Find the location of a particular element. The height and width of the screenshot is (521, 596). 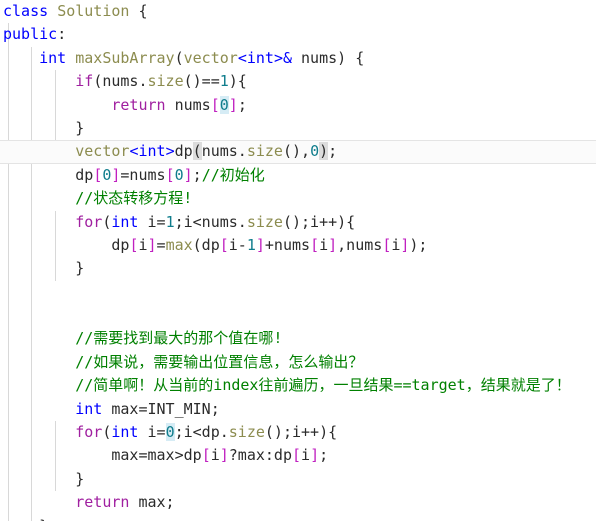

token-kw: public is located at coordinates (30, 34).